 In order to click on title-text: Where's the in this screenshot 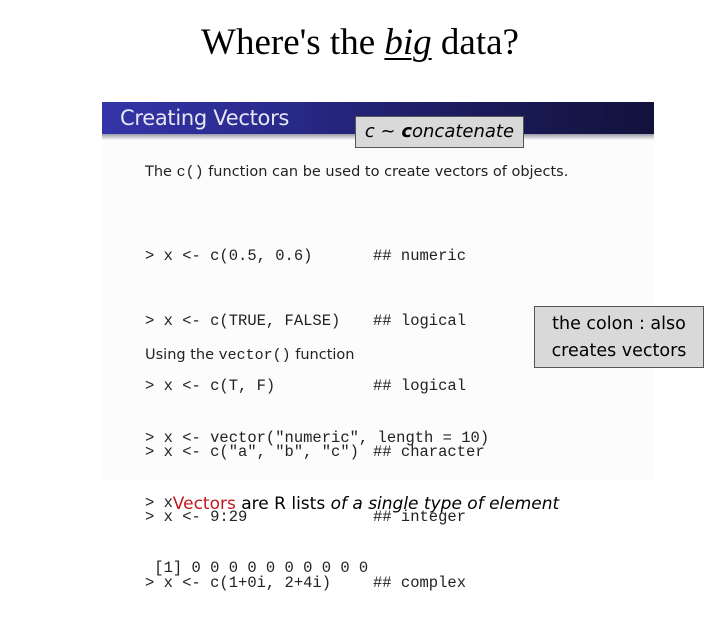, I will do `click(293, 42)`.